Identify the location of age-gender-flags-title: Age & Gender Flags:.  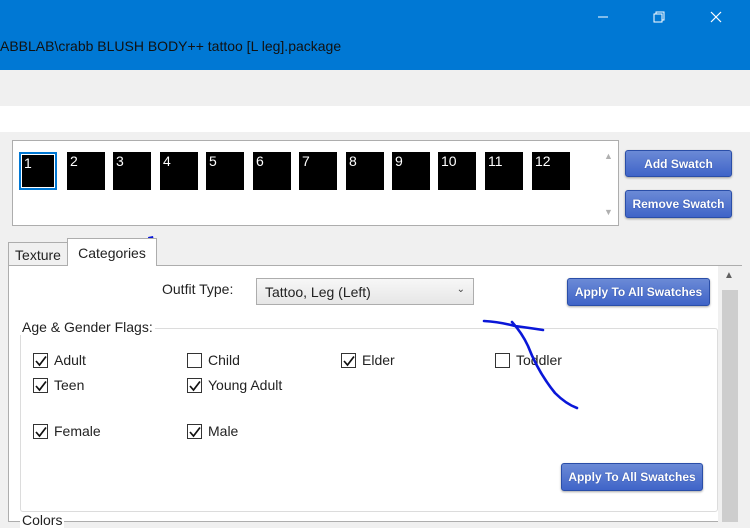
(87, 327).